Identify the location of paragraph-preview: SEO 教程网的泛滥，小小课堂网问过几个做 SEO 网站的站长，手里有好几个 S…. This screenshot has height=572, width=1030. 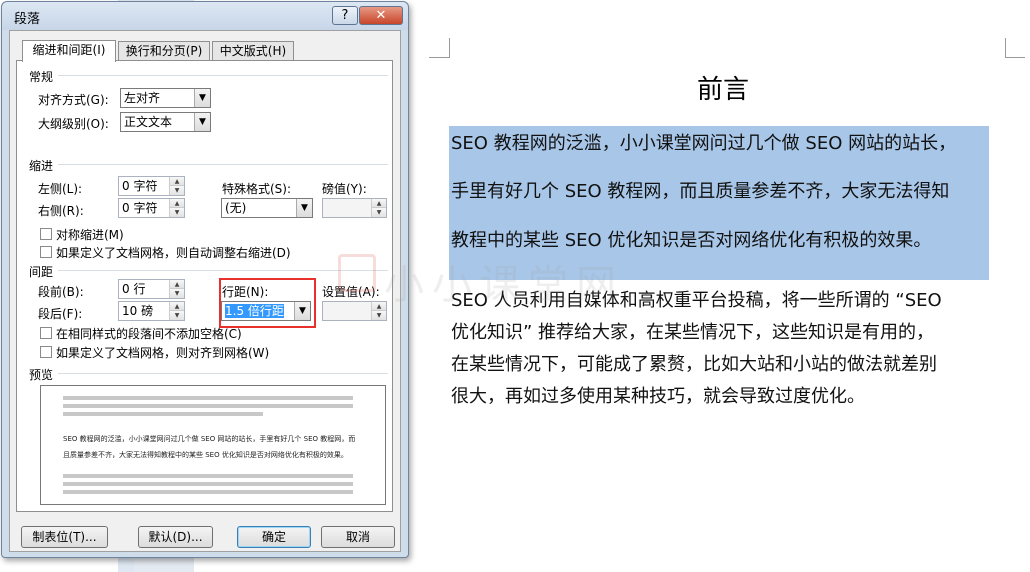
(213, 445).